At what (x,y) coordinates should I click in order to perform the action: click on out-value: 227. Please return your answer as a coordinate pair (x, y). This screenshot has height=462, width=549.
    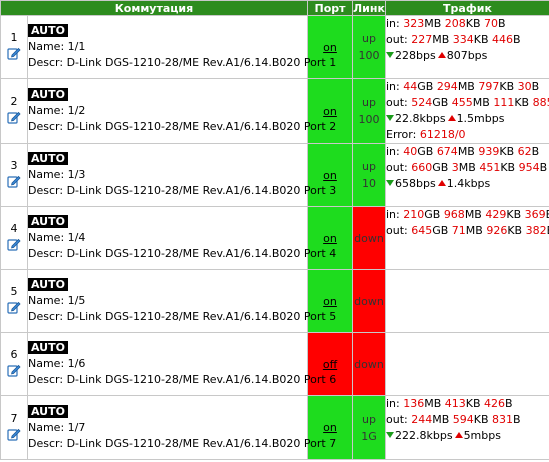
    Looking at the image, I should click on (422, 39).